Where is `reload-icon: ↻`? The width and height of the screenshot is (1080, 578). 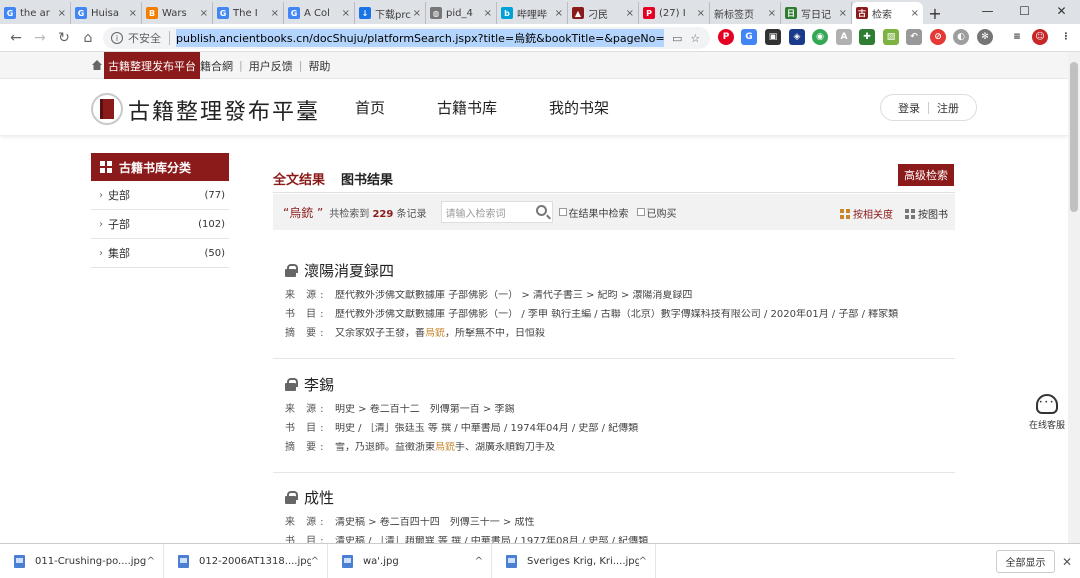 reload-icon: ↻ is located at coordinates (64, 38).